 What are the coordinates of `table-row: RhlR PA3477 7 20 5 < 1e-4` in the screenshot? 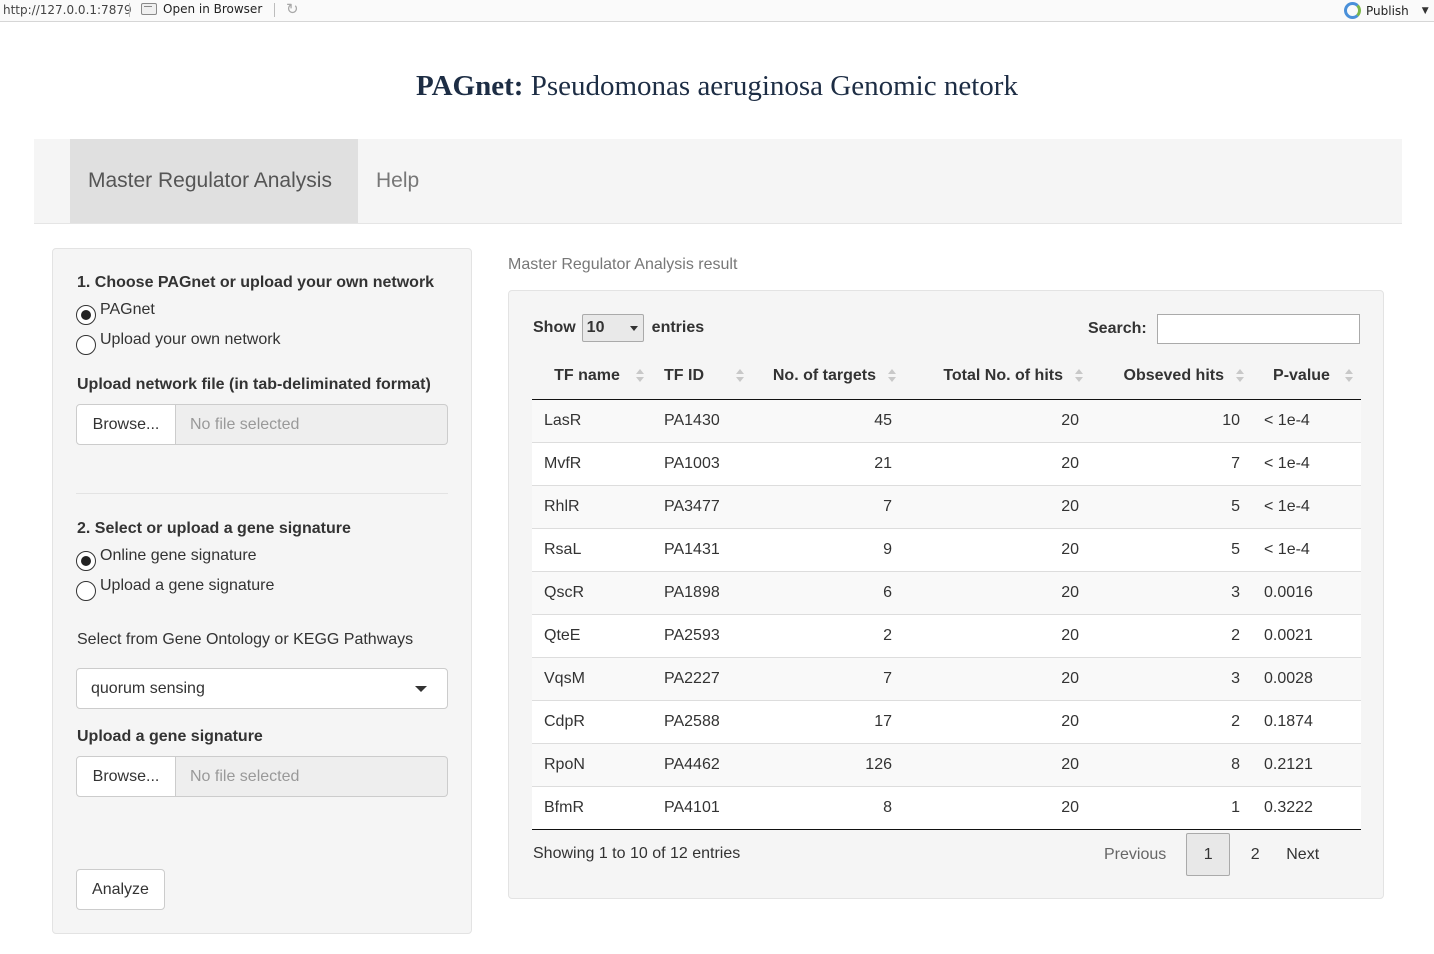 It's located at (946, 506).